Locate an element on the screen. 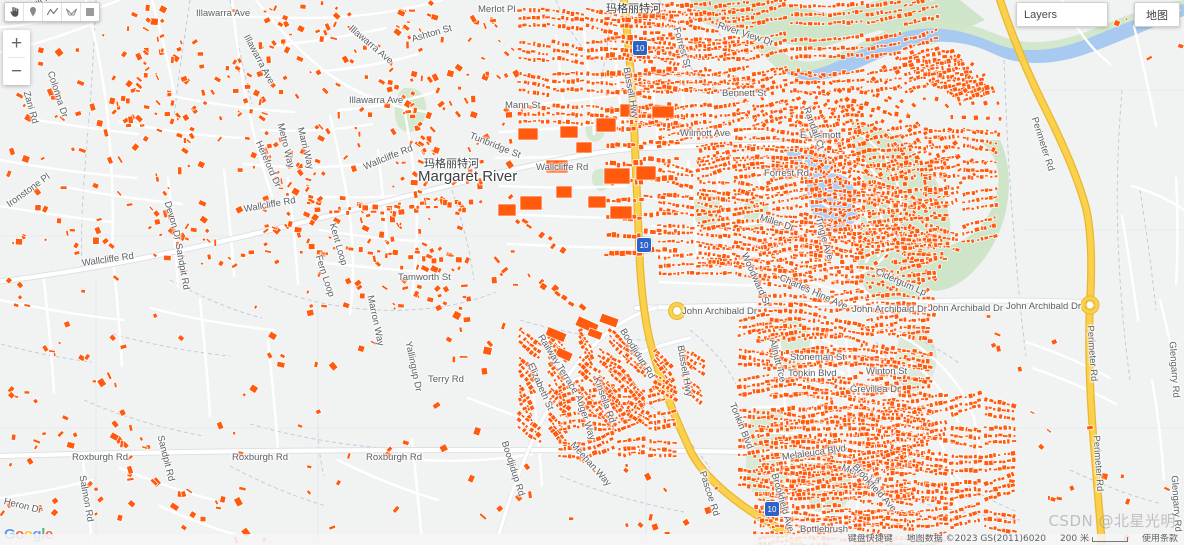 This screenshot has width=1184, height=545. marker-pin-icon is located at coordinates (33, 12).